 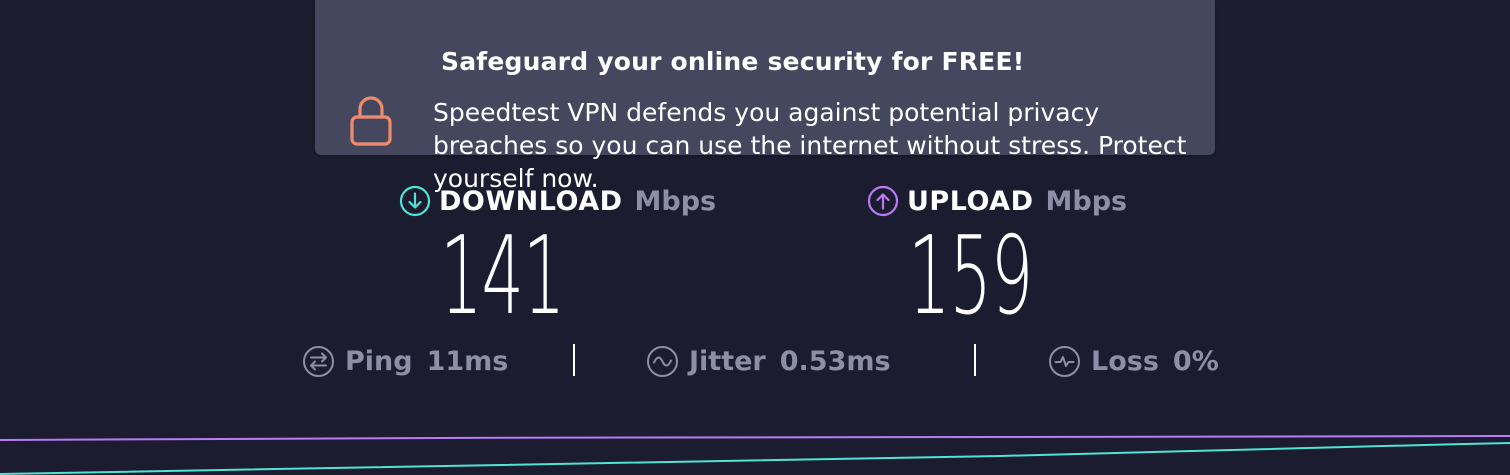 What do you see at coordinates (727, 361) in the screenshot?
I see `jitter-label: Jitter` at bounding box center [727, 361].